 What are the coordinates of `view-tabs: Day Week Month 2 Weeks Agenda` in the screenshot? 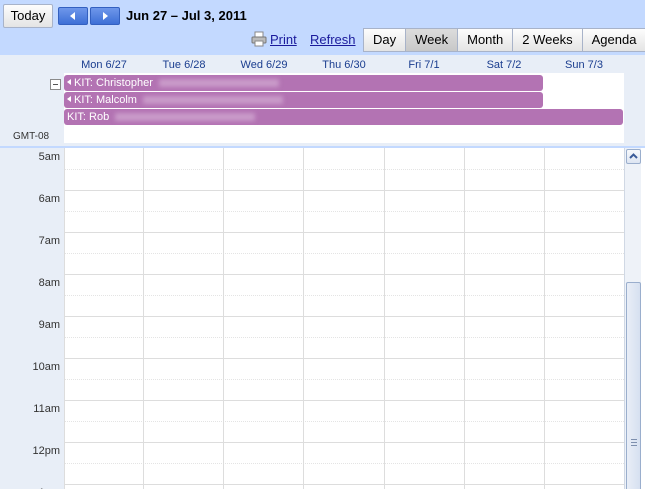 It's located at (504, 40).